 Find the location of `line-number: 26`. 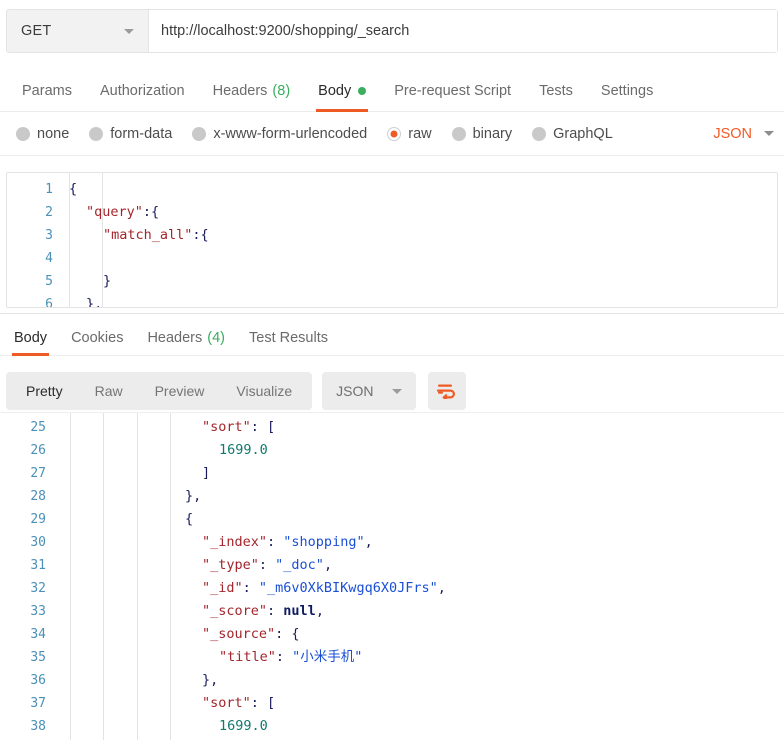

line-number: 26 is located at coordinates (38, 450).